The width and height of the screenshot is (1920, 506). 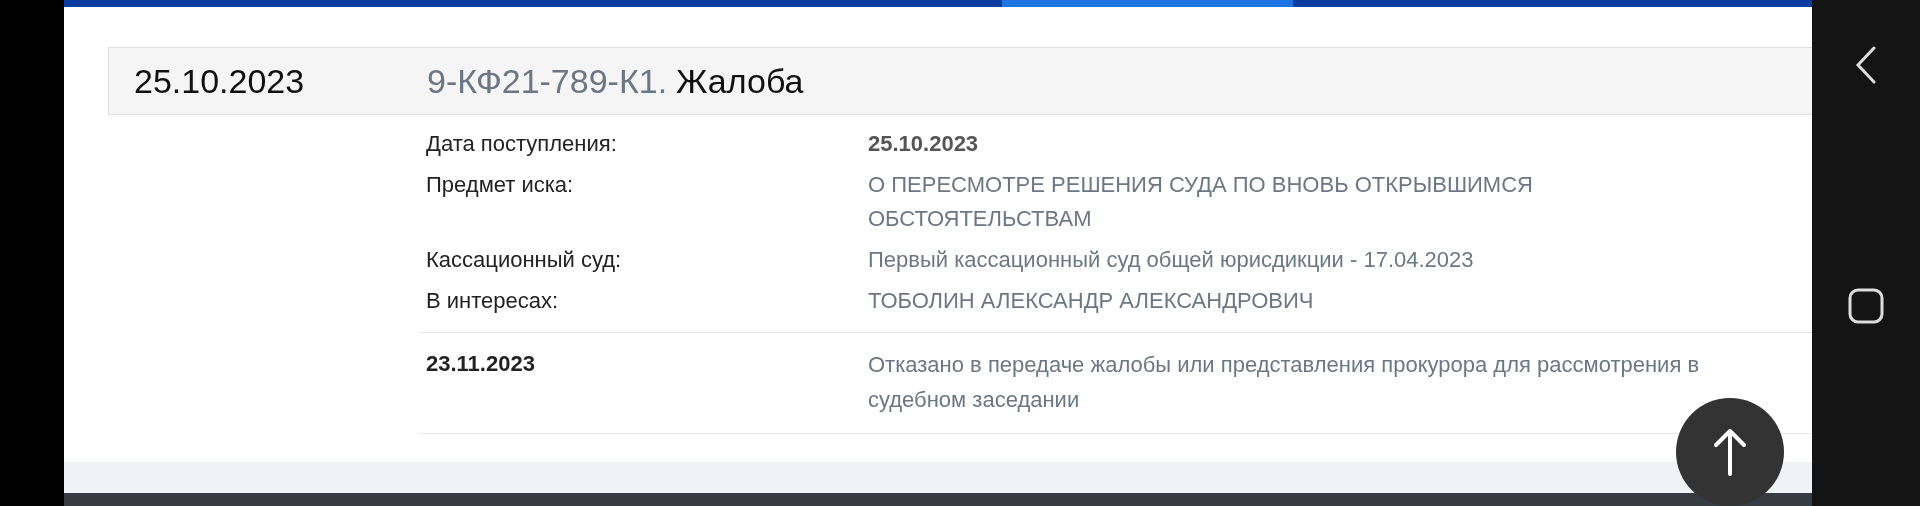 What do you see at coordinates (1284, 382) in the screenshot?
I see `event-description: Отказано в передаче жалобы или представления прокурора для рассмотрения в судебном заседании` at bounding box center [1284, 382].